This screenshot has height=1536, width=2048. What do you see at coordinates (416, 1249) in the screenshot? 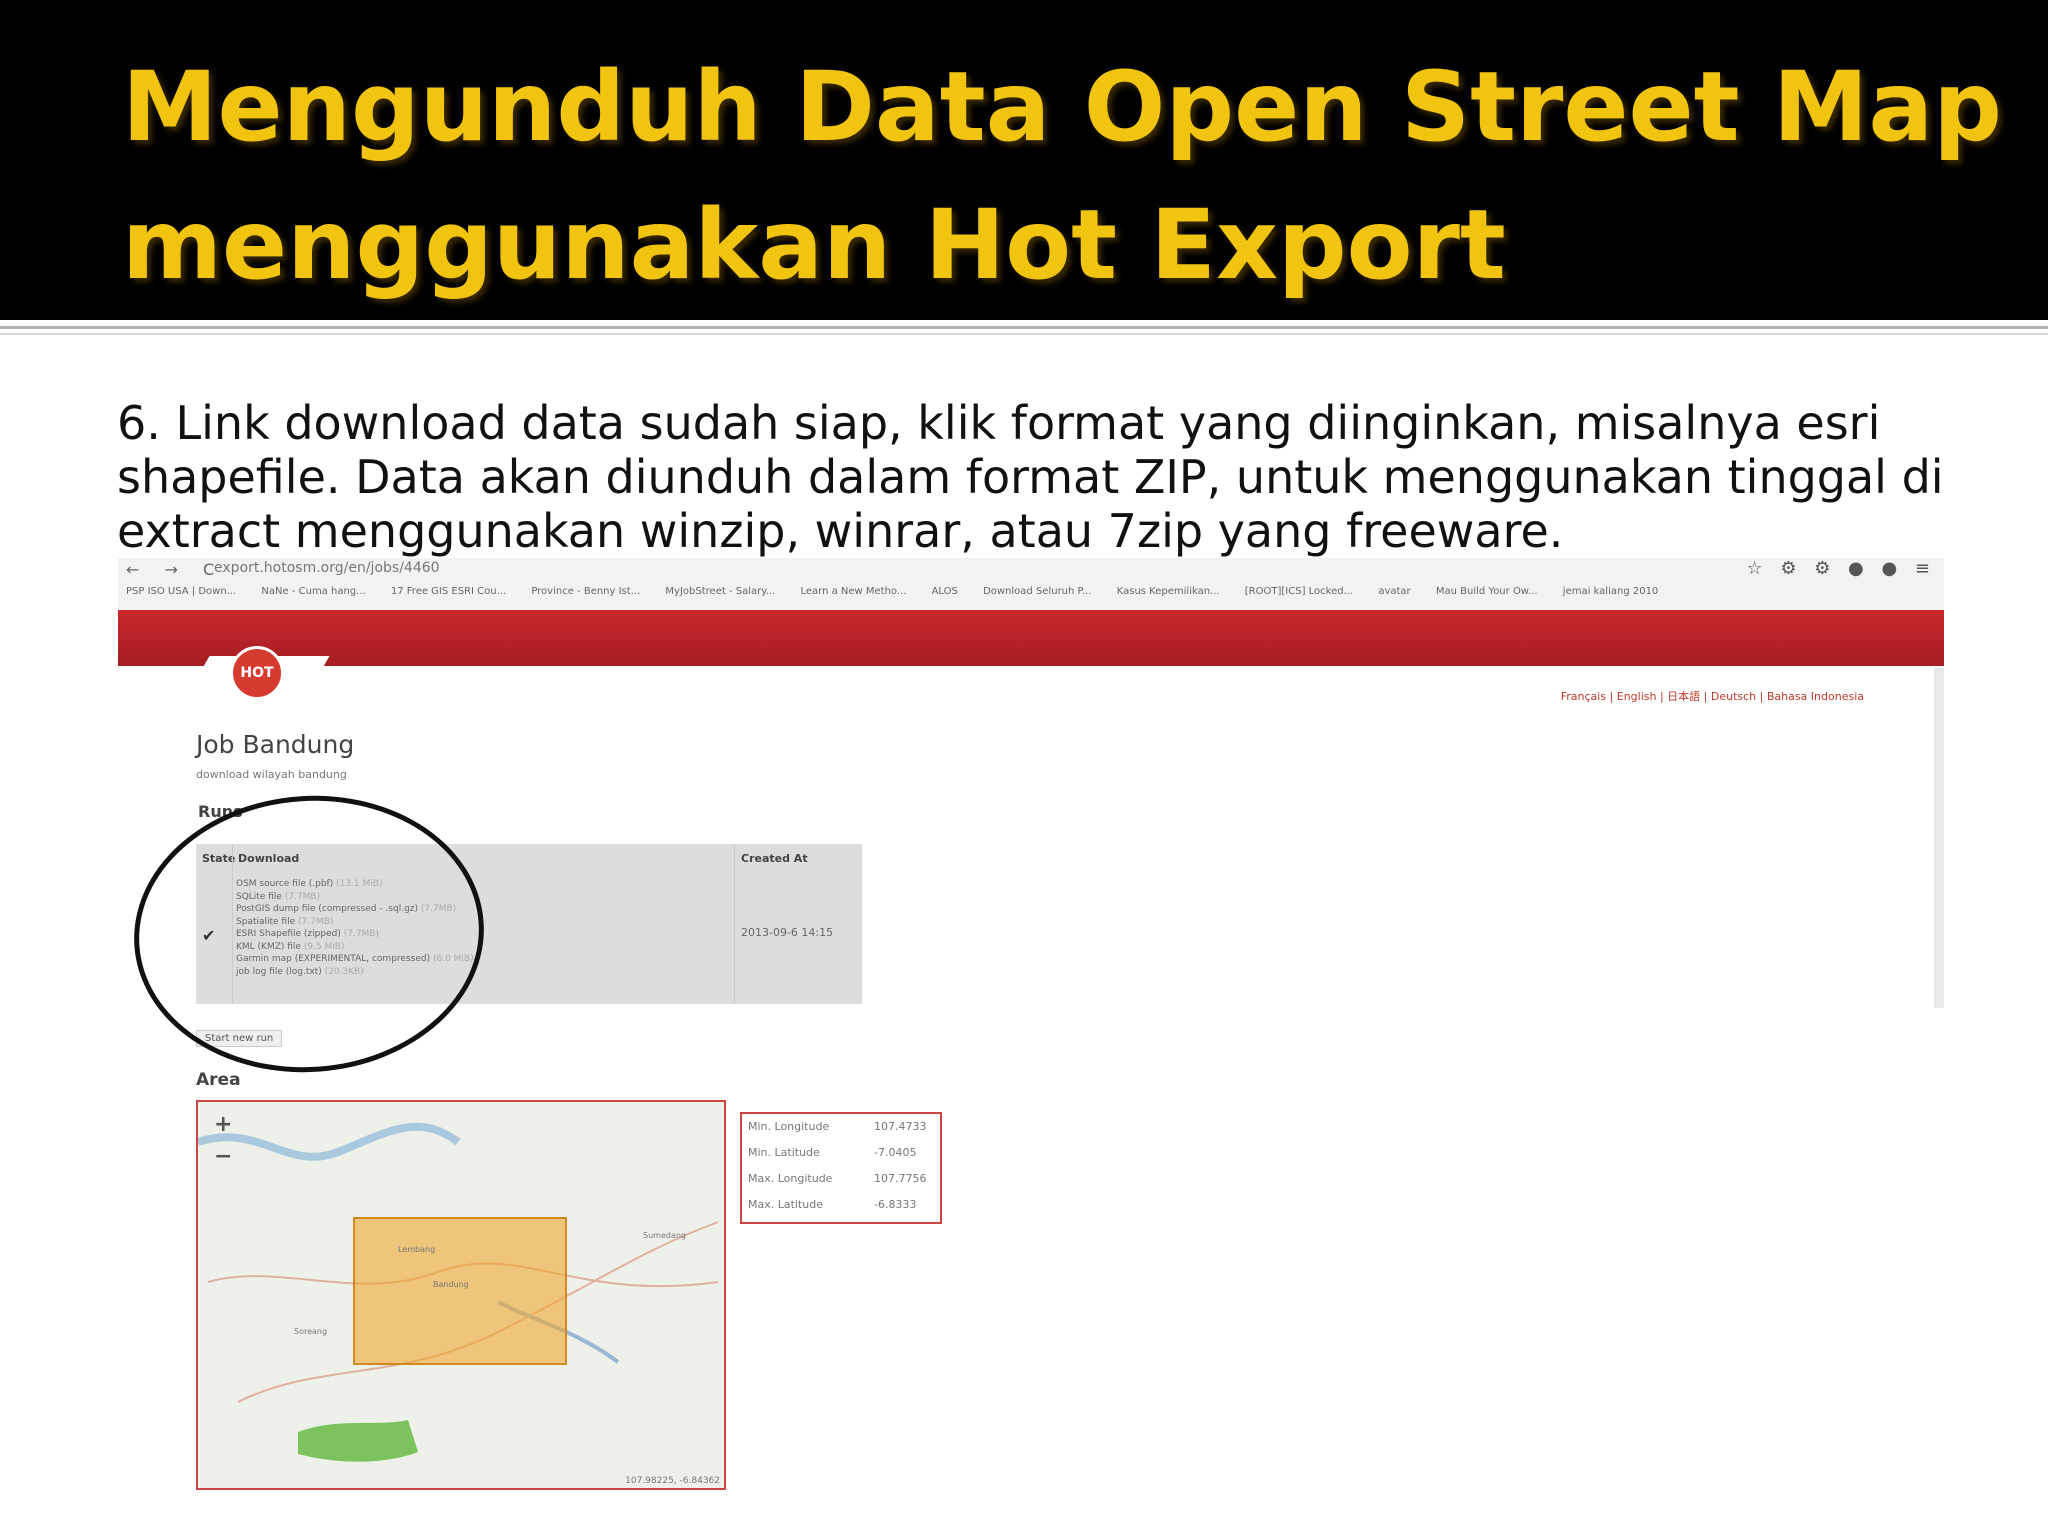
I see `map-label-lembang: Lembang` at bounding box center [416, 1249].